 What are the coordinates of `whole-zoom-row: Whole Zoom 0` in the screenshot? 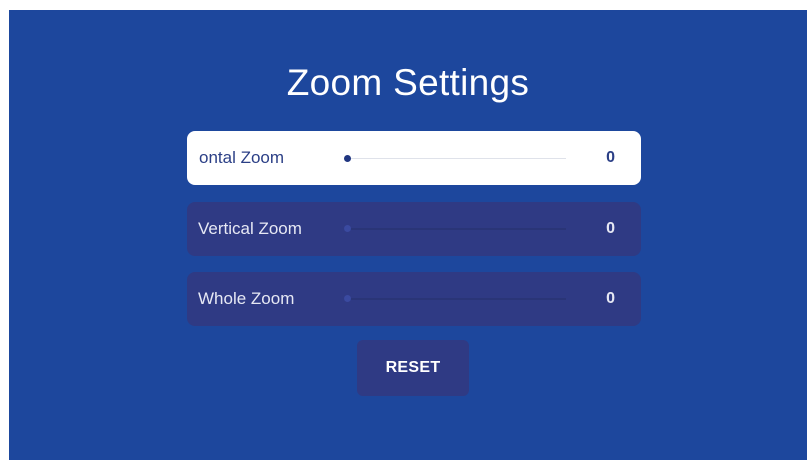 It's located at (414, 299).